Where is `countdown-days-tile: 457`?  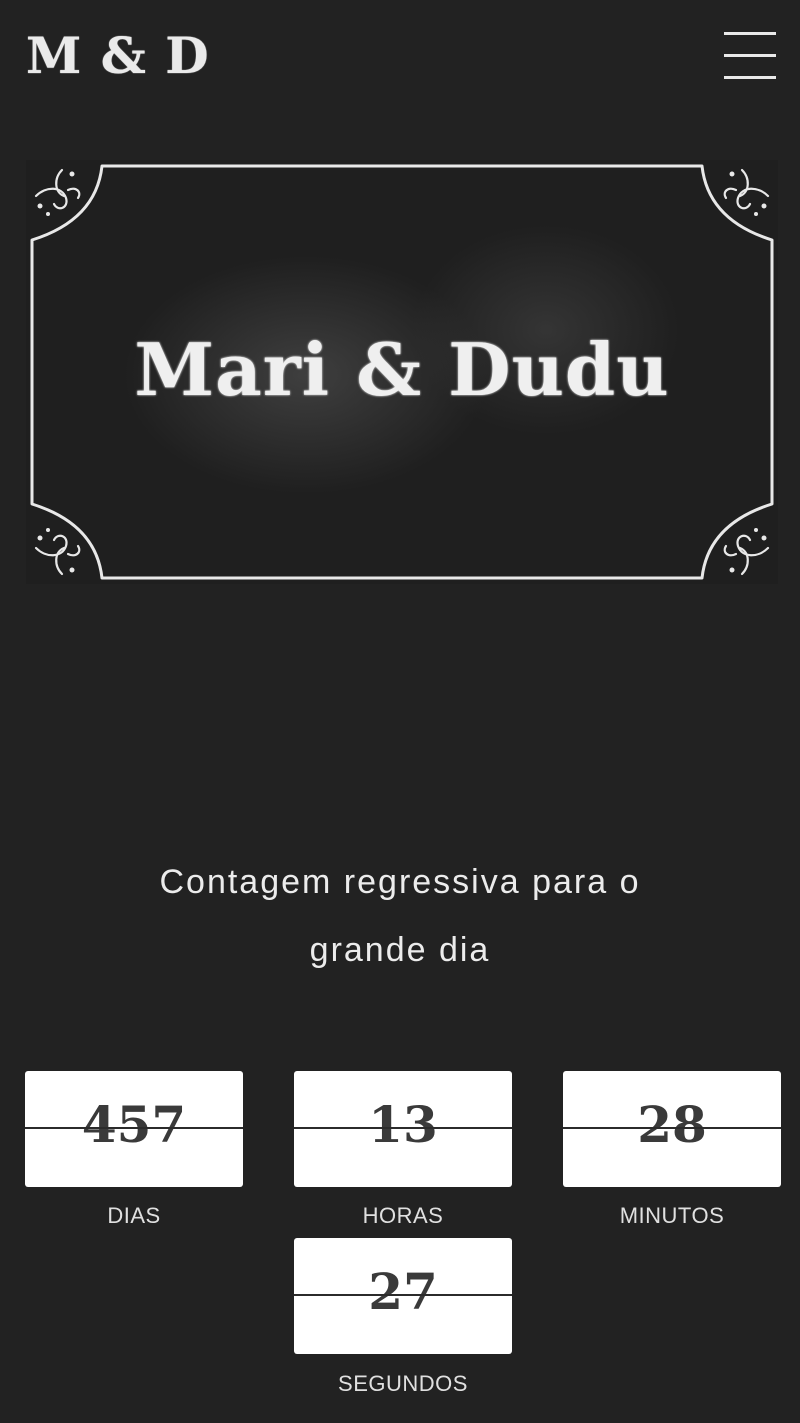 countdown-days-tile: 457 is located at coordinates (134, 1129).